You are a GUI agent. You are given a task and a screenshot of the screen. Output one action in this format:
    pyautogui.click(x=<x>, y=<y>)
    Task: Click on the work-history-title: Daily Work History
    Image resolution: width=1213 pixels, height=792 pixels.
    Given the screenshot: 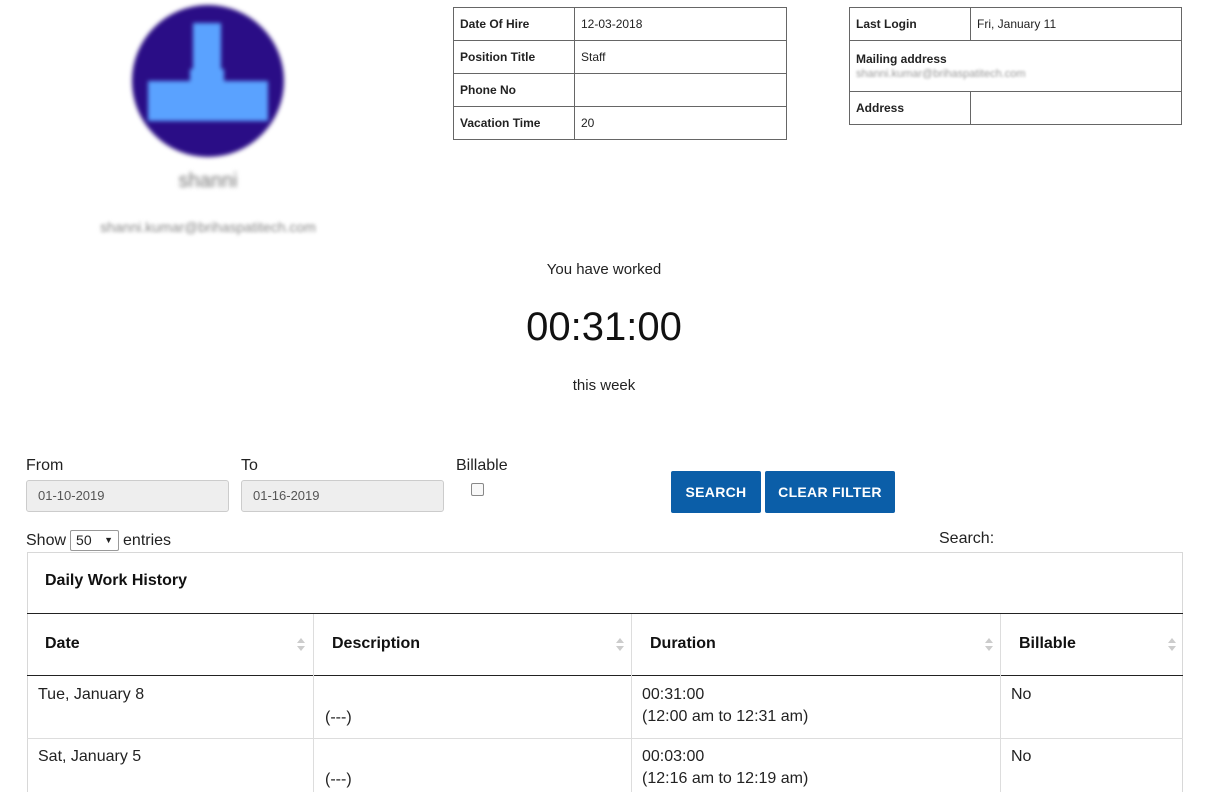 What is the action you would take?
    pyautogui.click(x=116, y=580)
    